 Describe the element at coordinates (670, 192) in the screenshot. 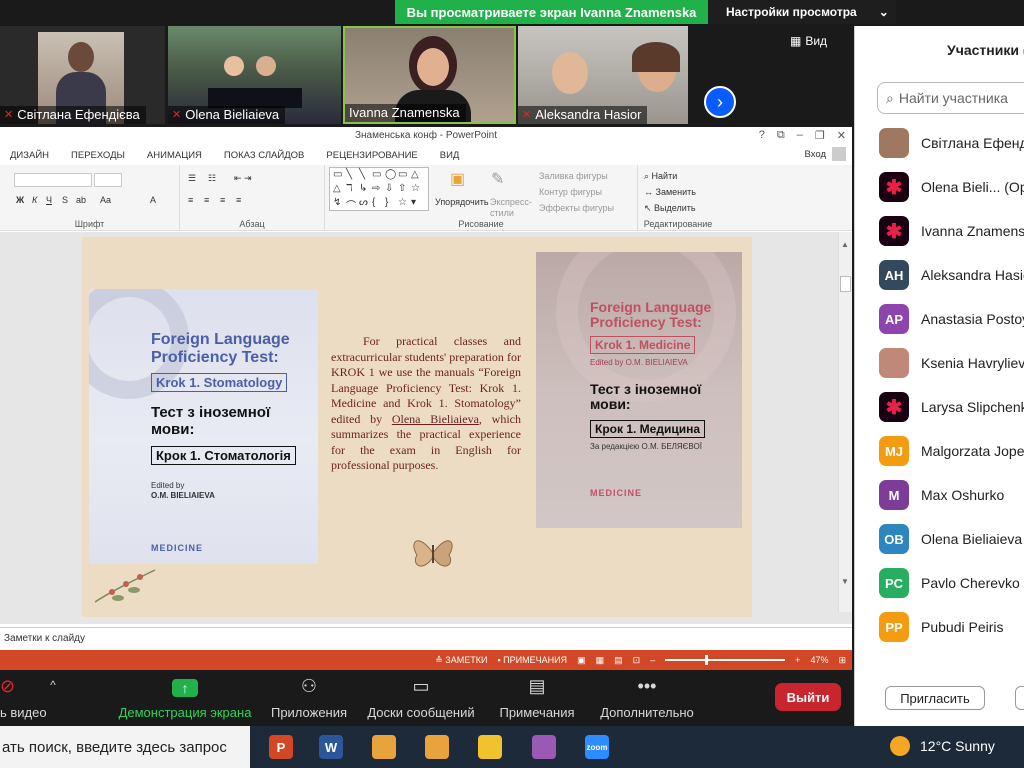

I see `replace-button: ↔ Заменить` at that location.